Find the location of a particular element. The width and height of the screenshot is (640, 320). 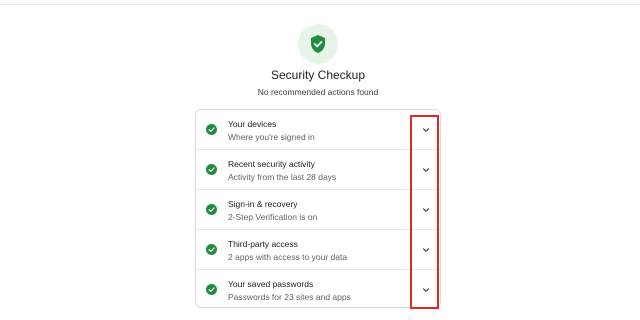

shield-badge is located at coordinates (318, 44).